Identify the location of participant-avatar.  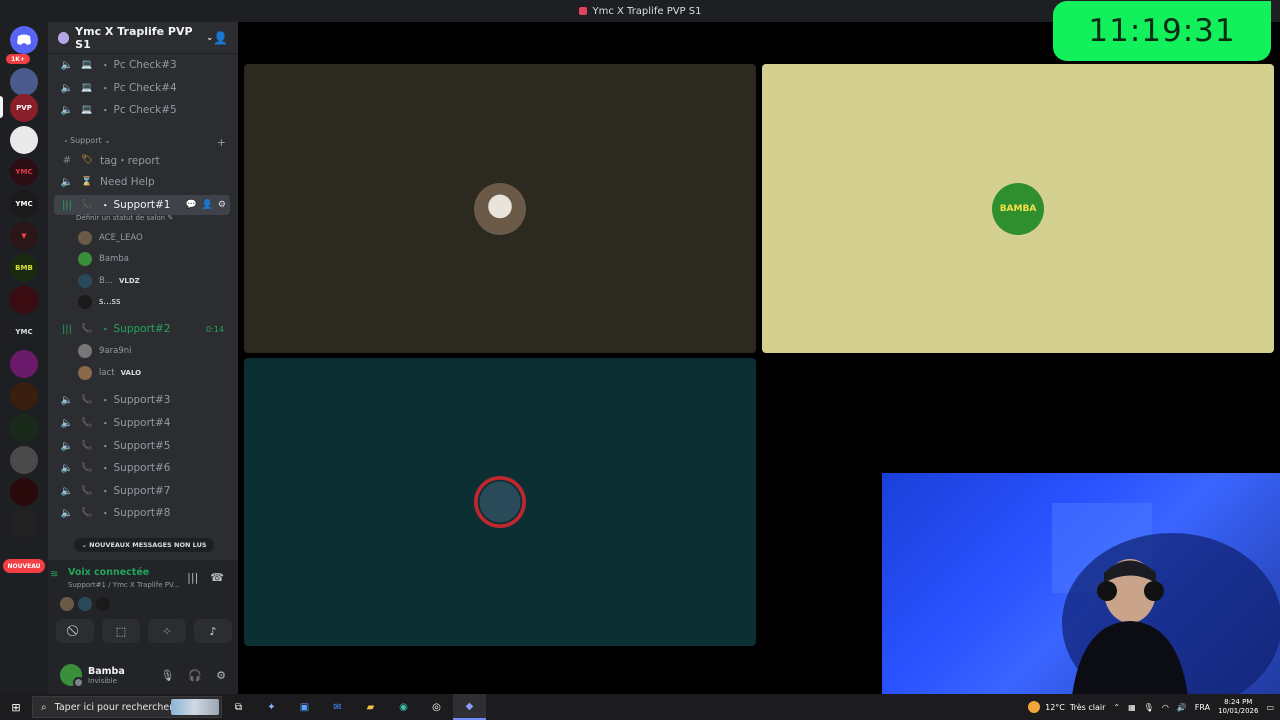
(500, 208).